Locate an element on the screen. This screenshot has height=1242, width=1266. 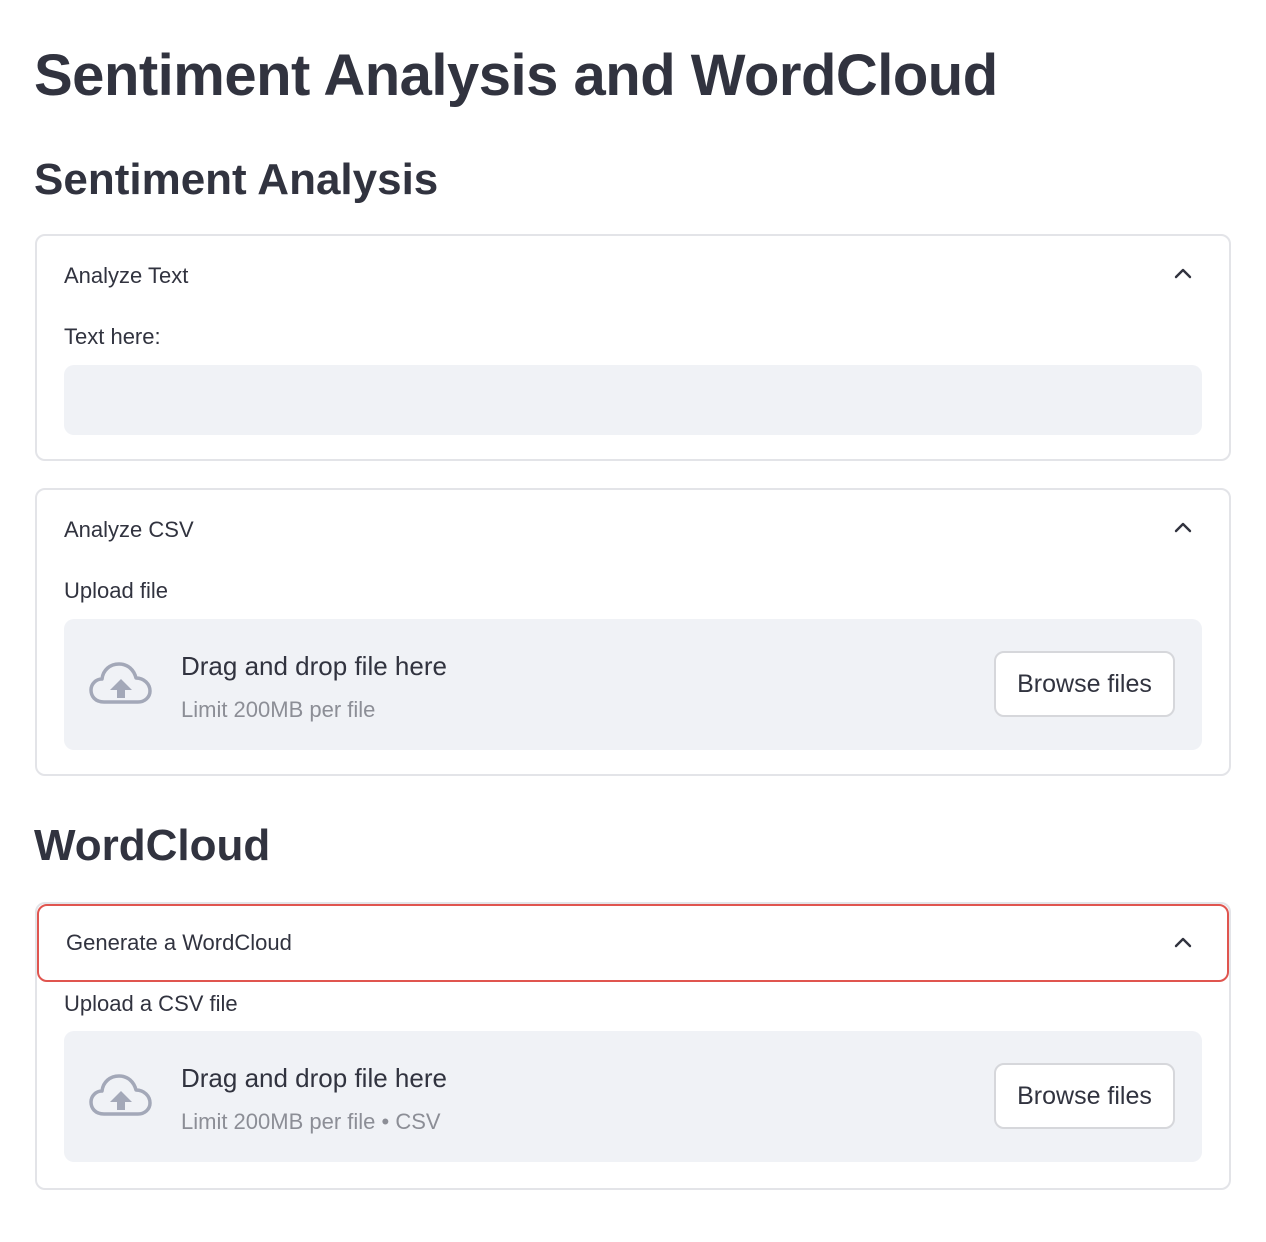
analyze-csv-expander-header: Analyze CSV is located at coordinates (633, 530).